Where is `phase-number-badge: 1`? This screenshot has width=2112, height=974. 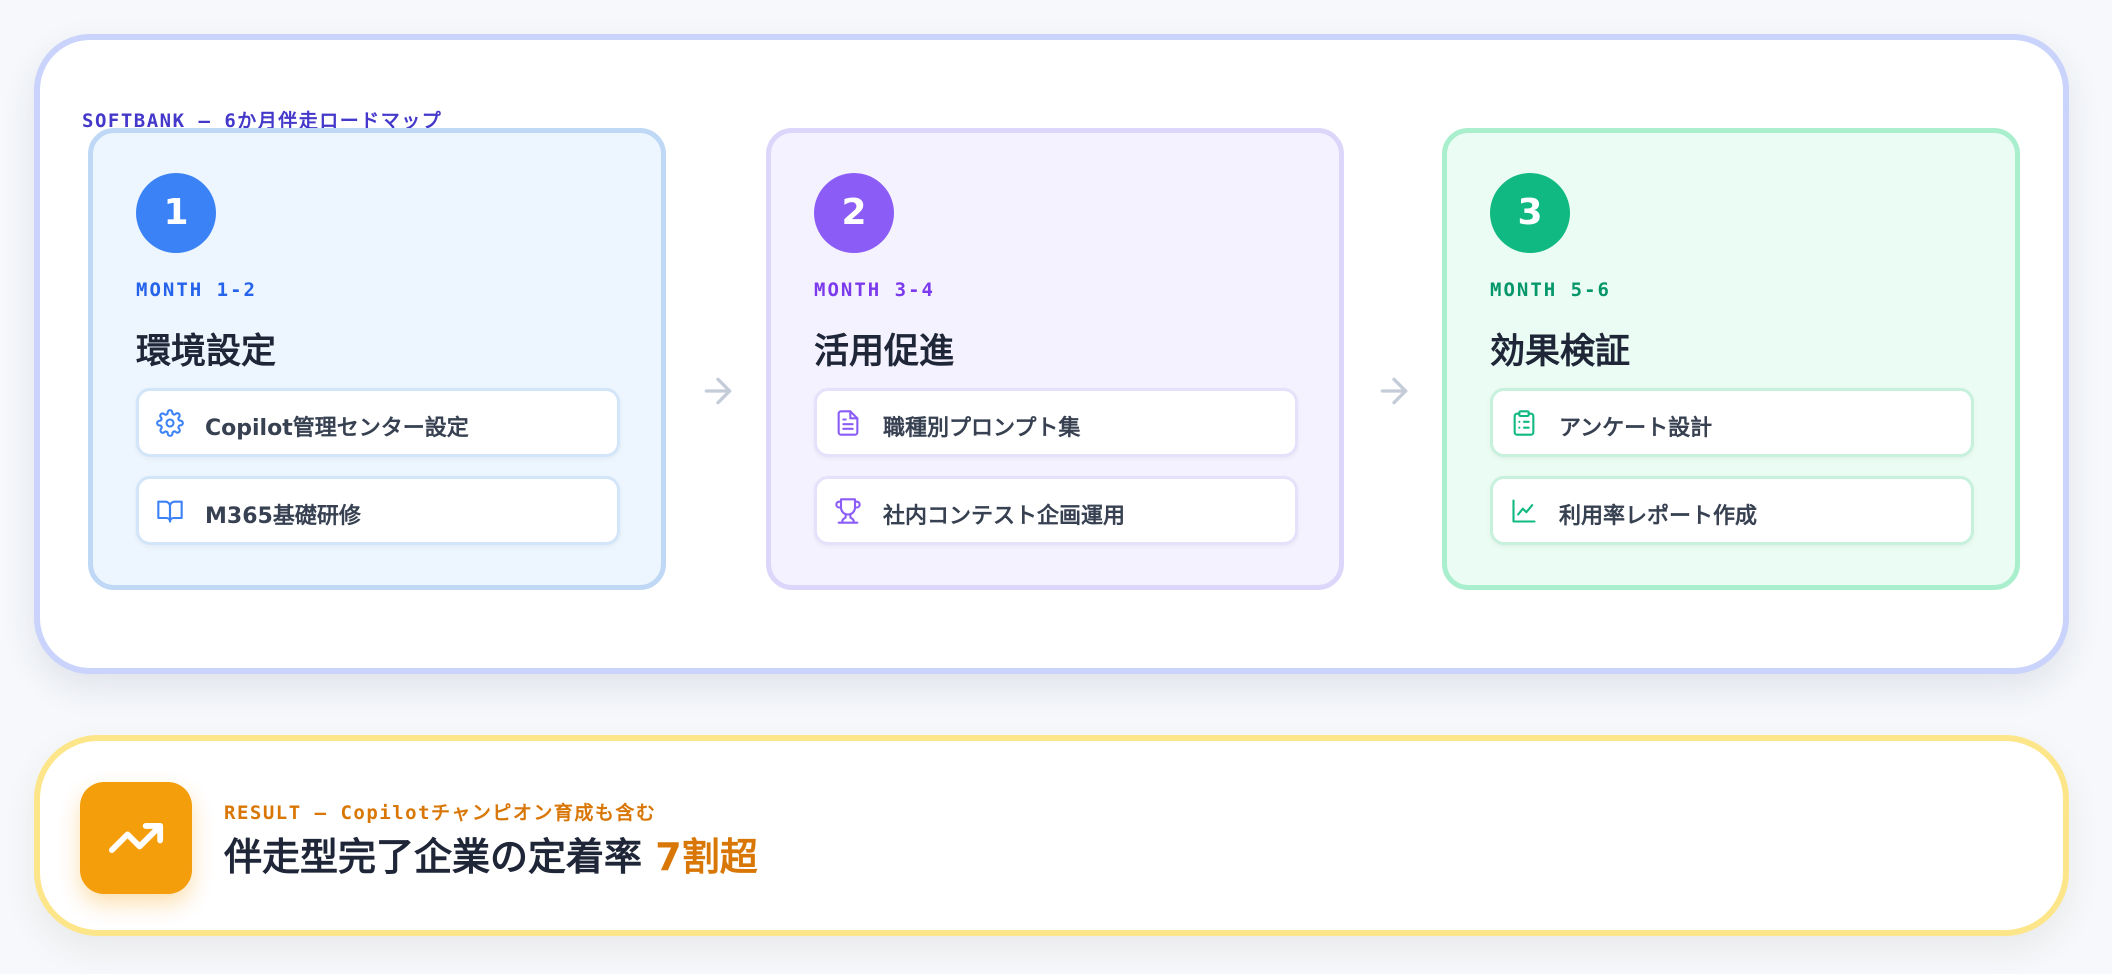 phase-number-badge: 1 is located at coordinates (176, 213).